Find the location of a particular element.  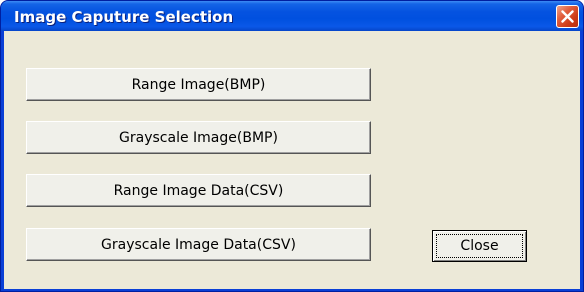

grayscale-image-bmp-button: Grayscale Image(BMP) is located at coordinates (198, 137).